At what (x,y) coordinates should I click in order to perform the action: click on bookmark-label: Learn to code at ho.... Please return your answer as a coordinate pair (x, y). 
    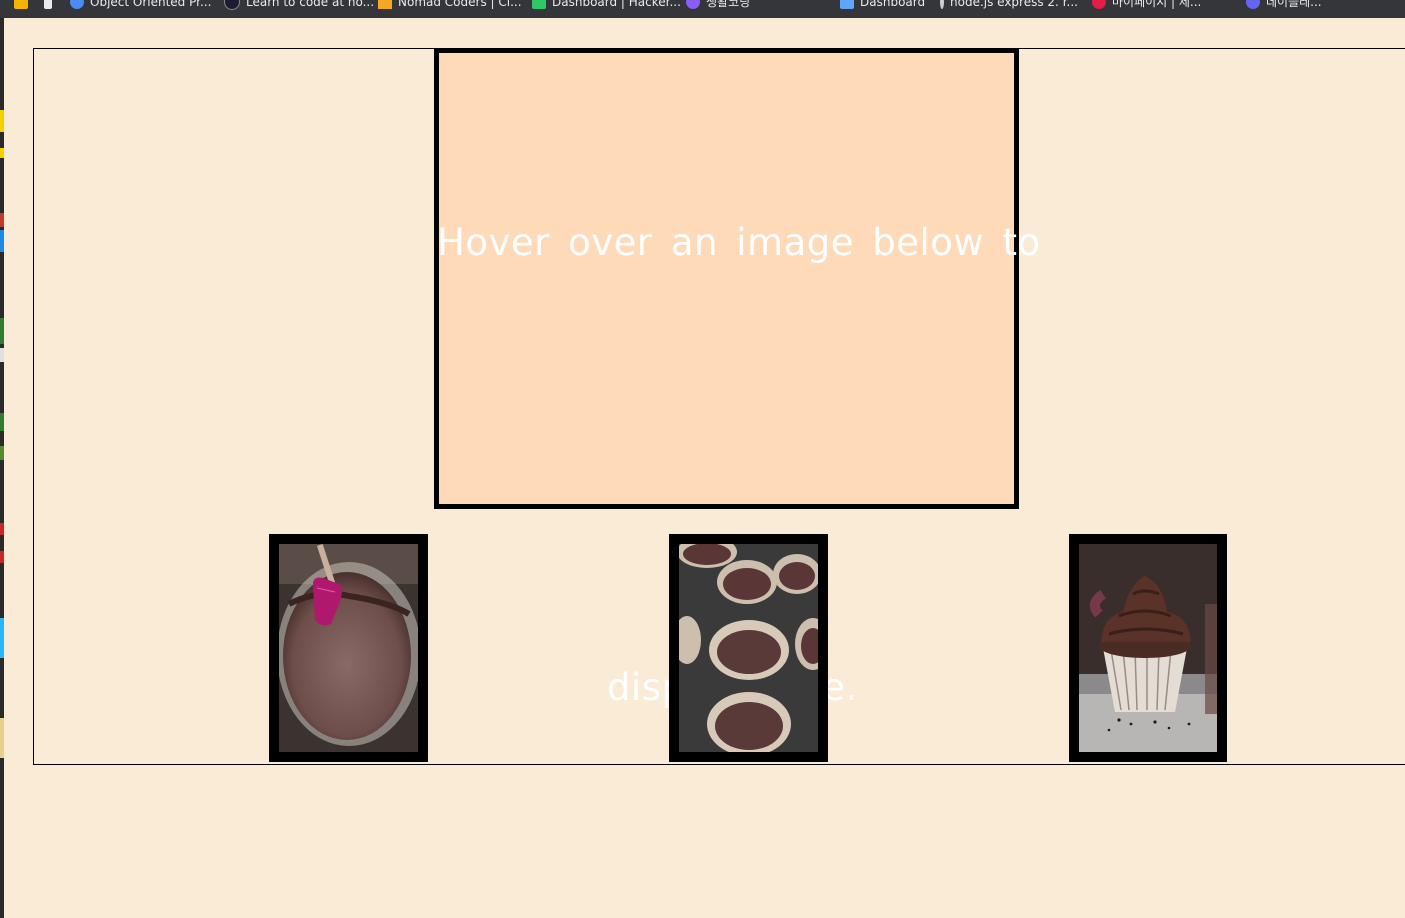
    Looking at the image, I should click on (310, 4).